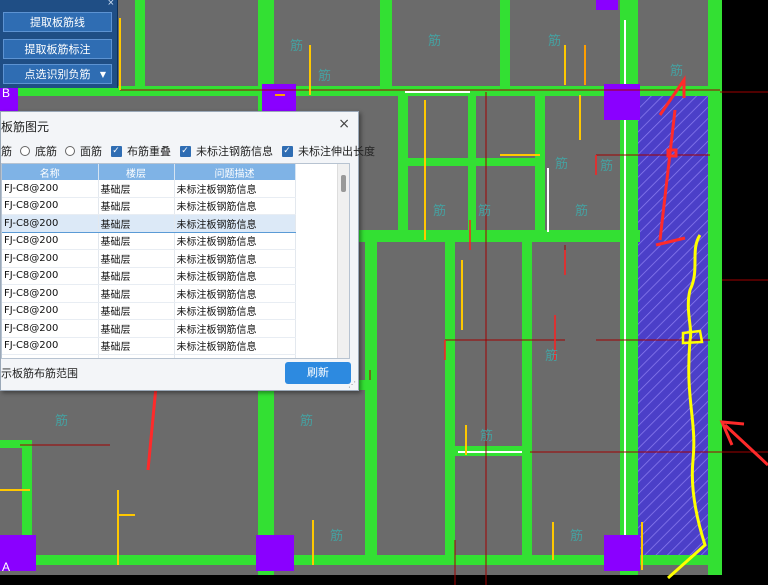 The width and height of the screenshot is (768, 585). Describe the element at coordinates (57, 49) in the screenshot. I see `extract-slab-rebar-label-button: 提取板筋标注` at that location.